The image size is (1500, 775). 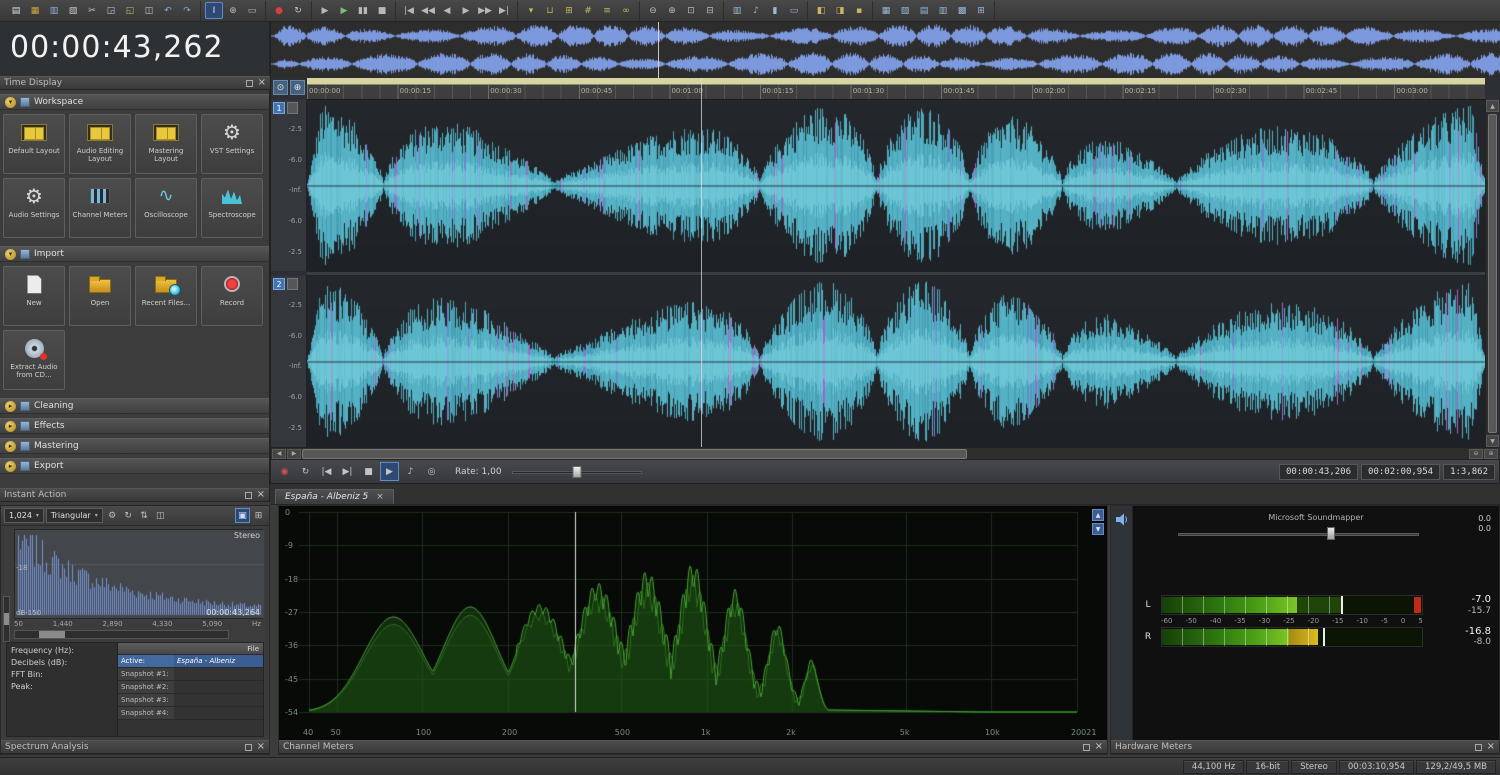 What do you see at coordinates (1492, 273) in the screenshot?
I see `vertical-scrollbar: ▲ ▼` at bounding box center [1492, 273].